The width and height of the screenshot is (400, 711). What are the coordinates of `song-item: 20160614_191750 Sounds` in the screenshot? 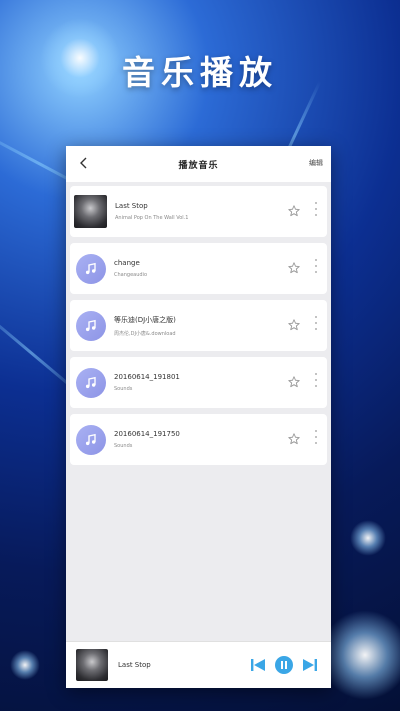 It's located at (198, 439).